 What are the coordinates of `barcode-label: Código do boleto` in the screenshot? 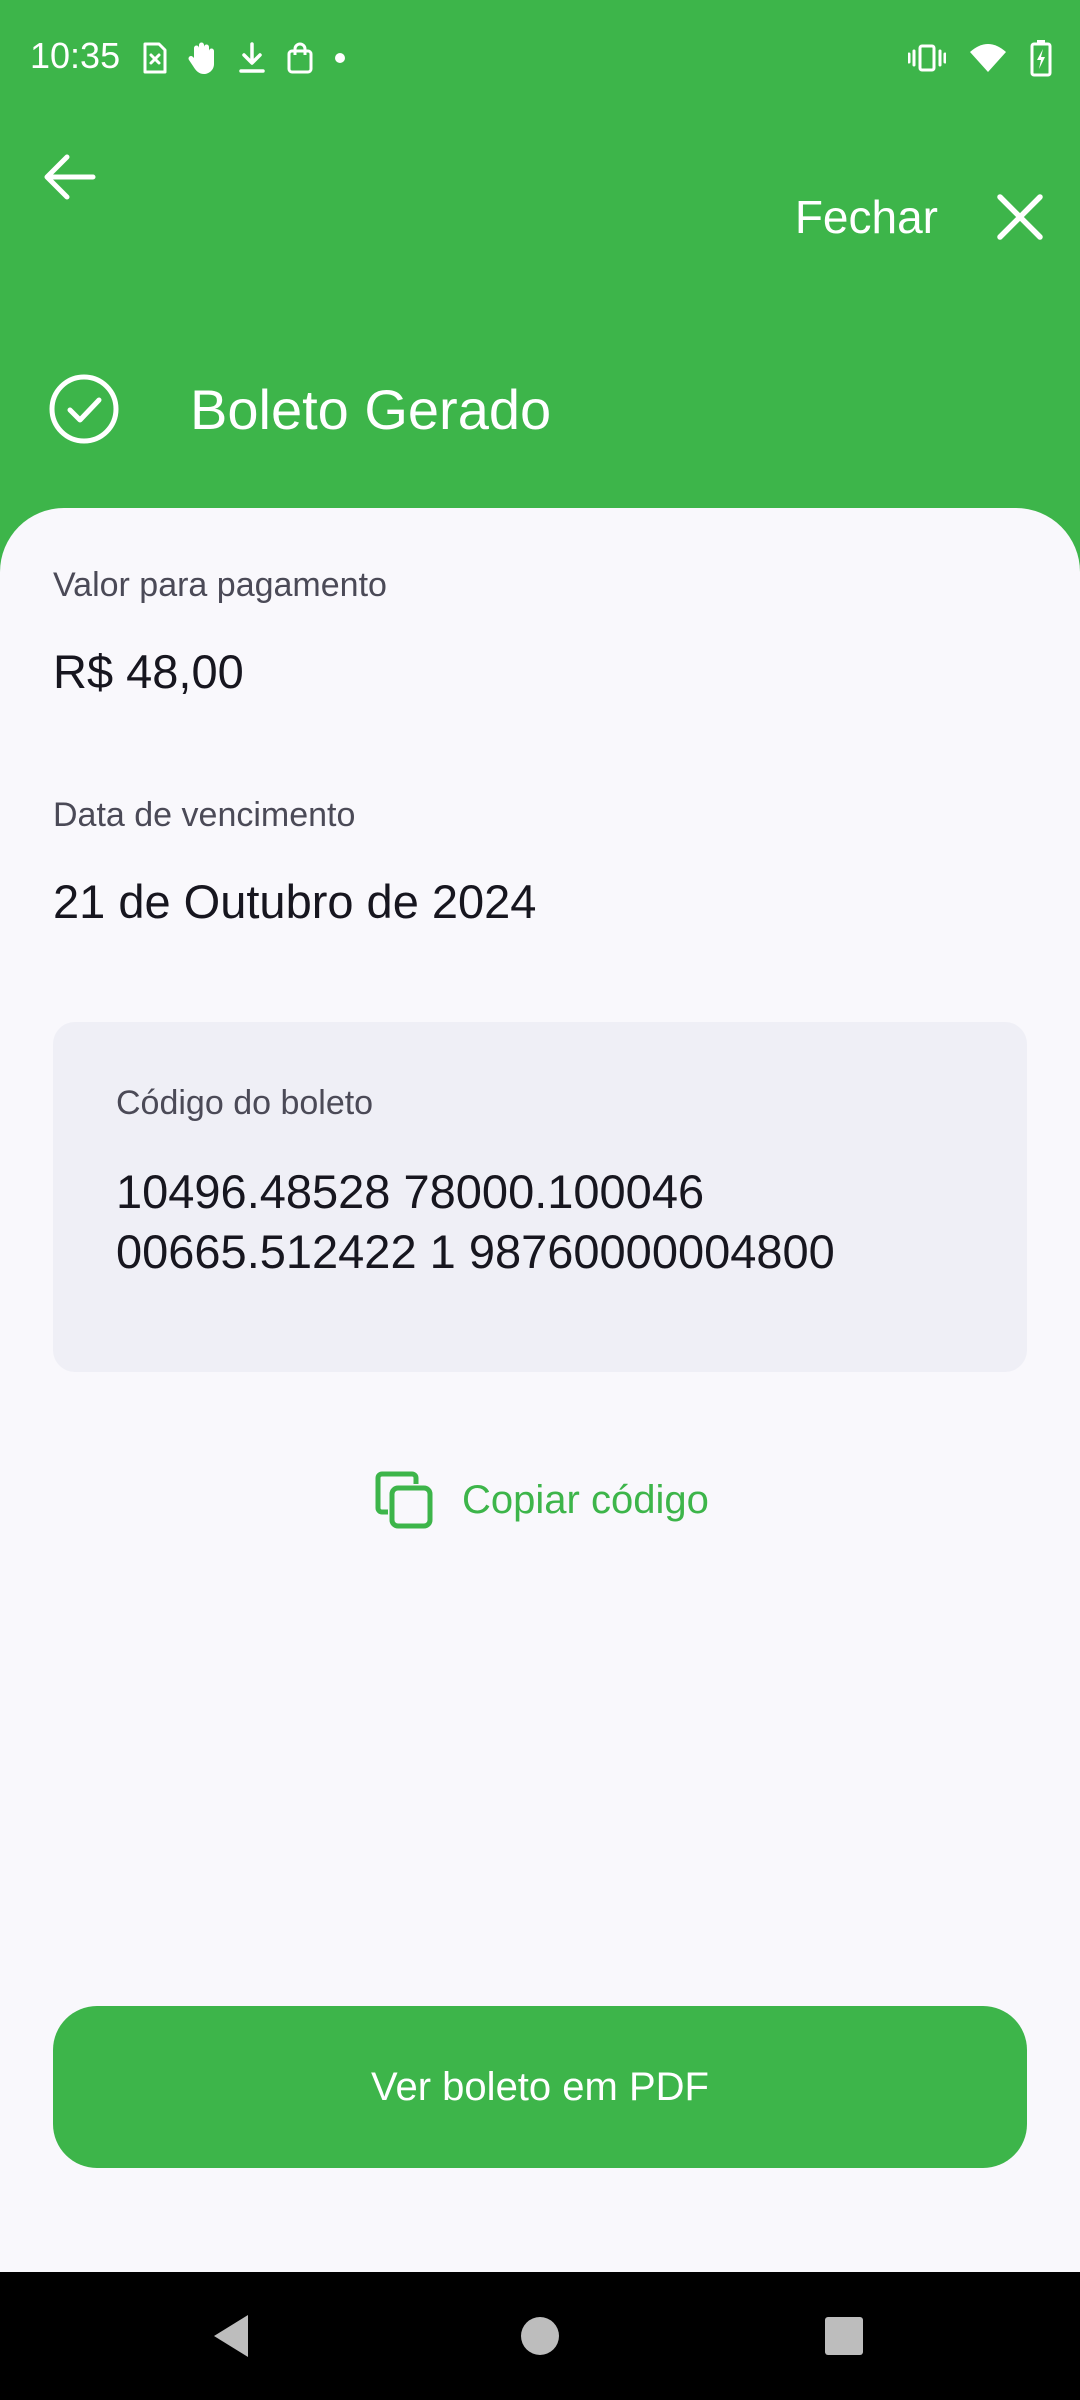 It's located at (245, 1103).